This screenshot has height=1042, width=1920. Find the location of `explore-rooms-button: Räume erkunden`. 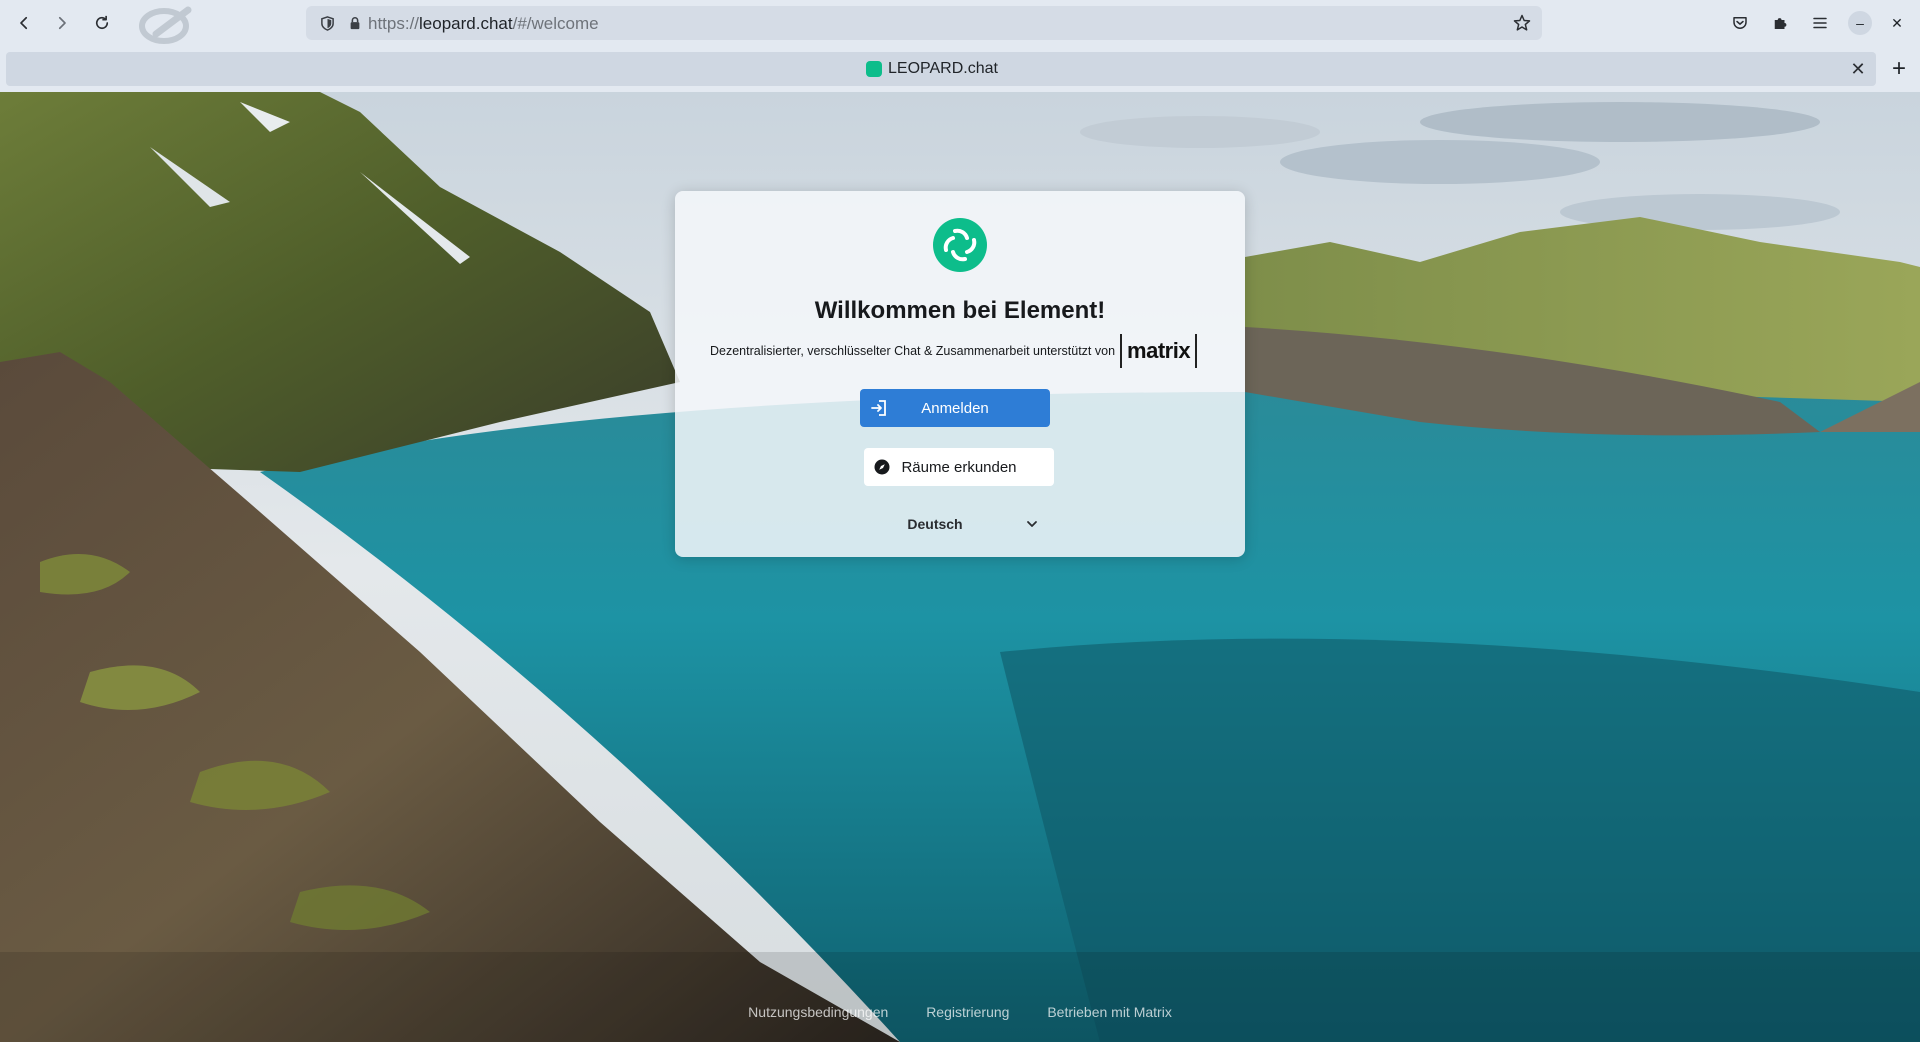

explore-rooms-button: Räume erkunden is located at coordinates (959, 467).